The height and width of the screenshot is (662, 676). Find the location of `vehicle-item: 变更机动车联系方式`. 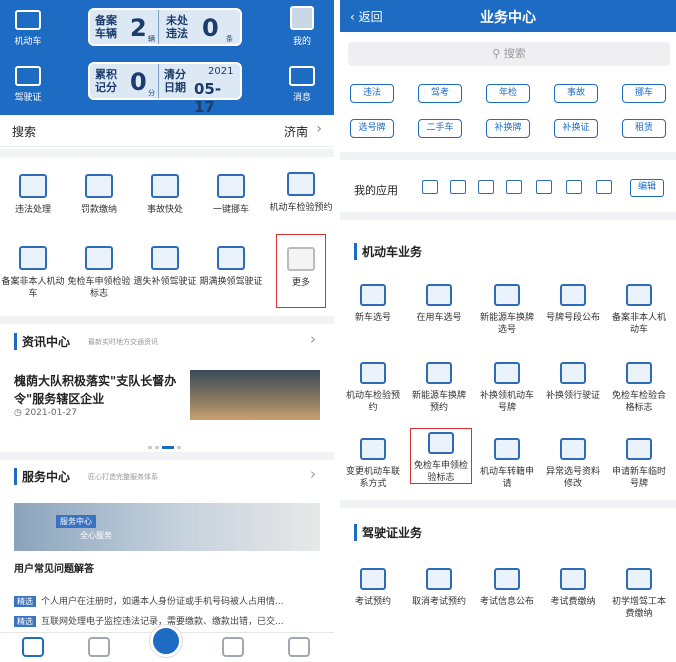

vehicle-item: 变更机动车联系方式 is located at coordinates (373, 464).